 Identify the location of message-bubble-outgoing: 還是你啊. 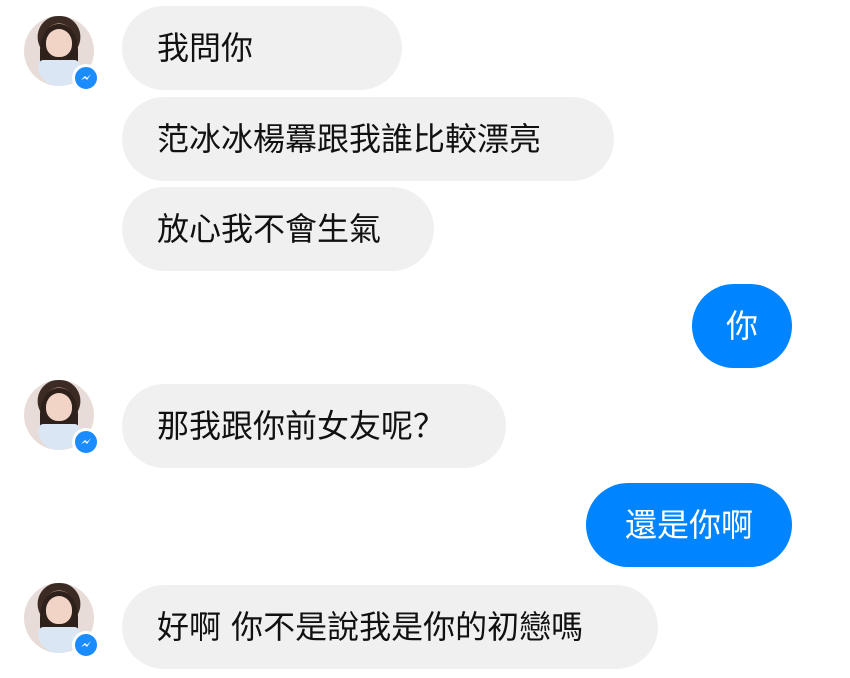
(689, 525).